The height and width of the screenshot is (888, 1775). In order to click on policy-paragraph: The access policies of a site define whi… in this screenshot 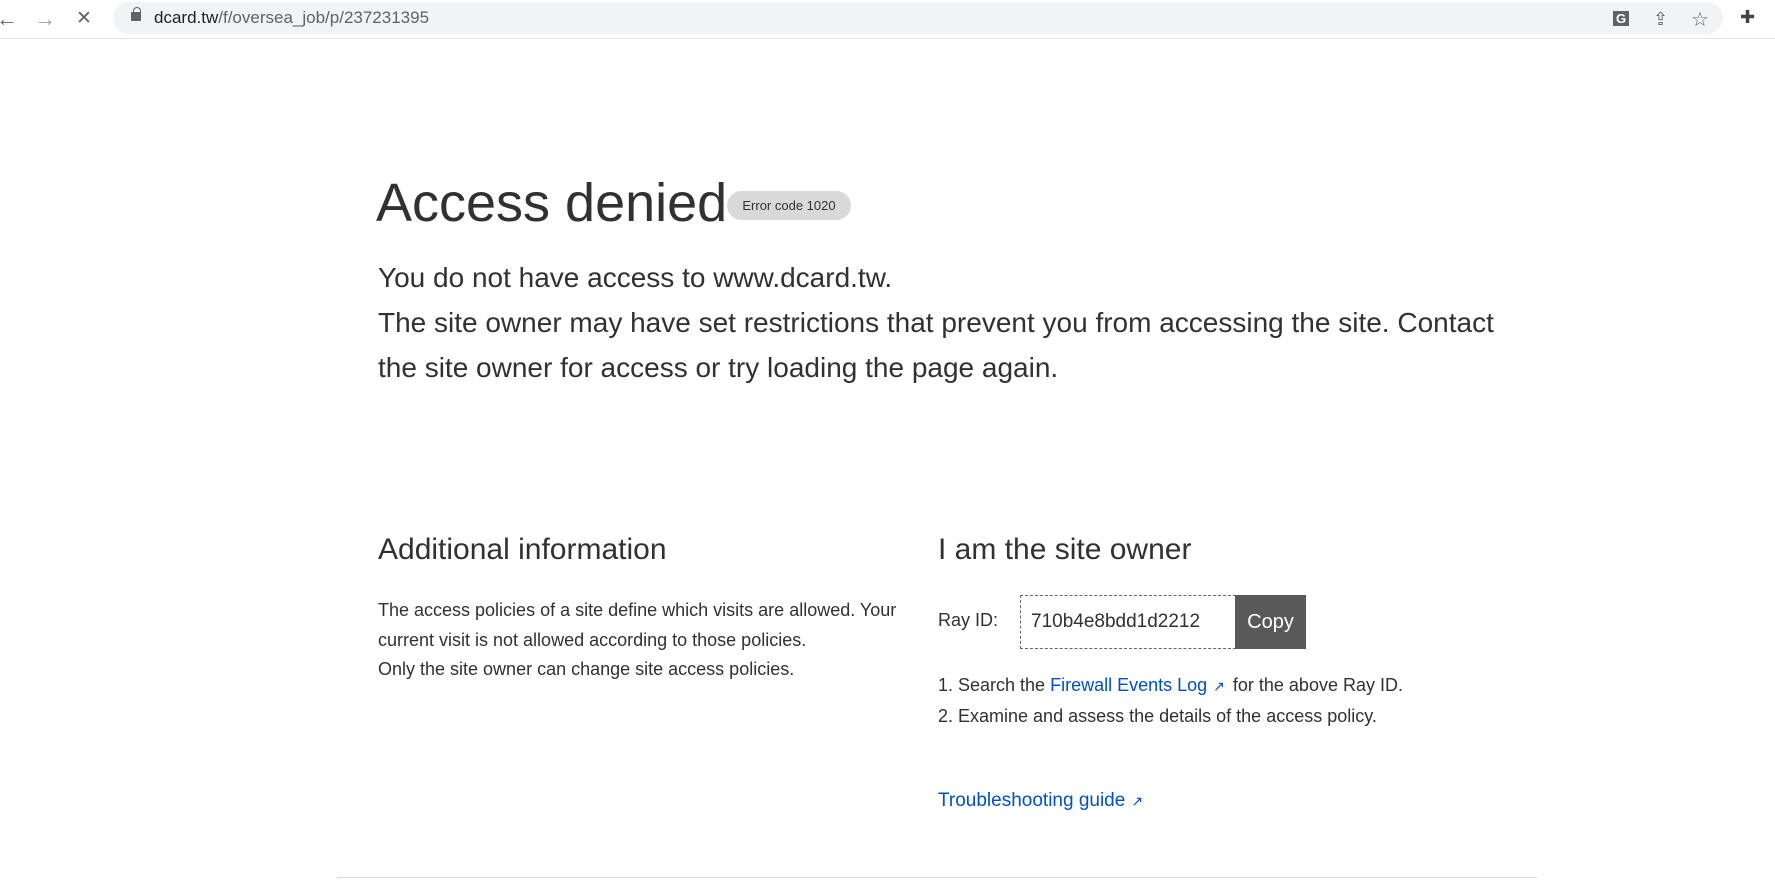, I will do `click(637, 625)`.